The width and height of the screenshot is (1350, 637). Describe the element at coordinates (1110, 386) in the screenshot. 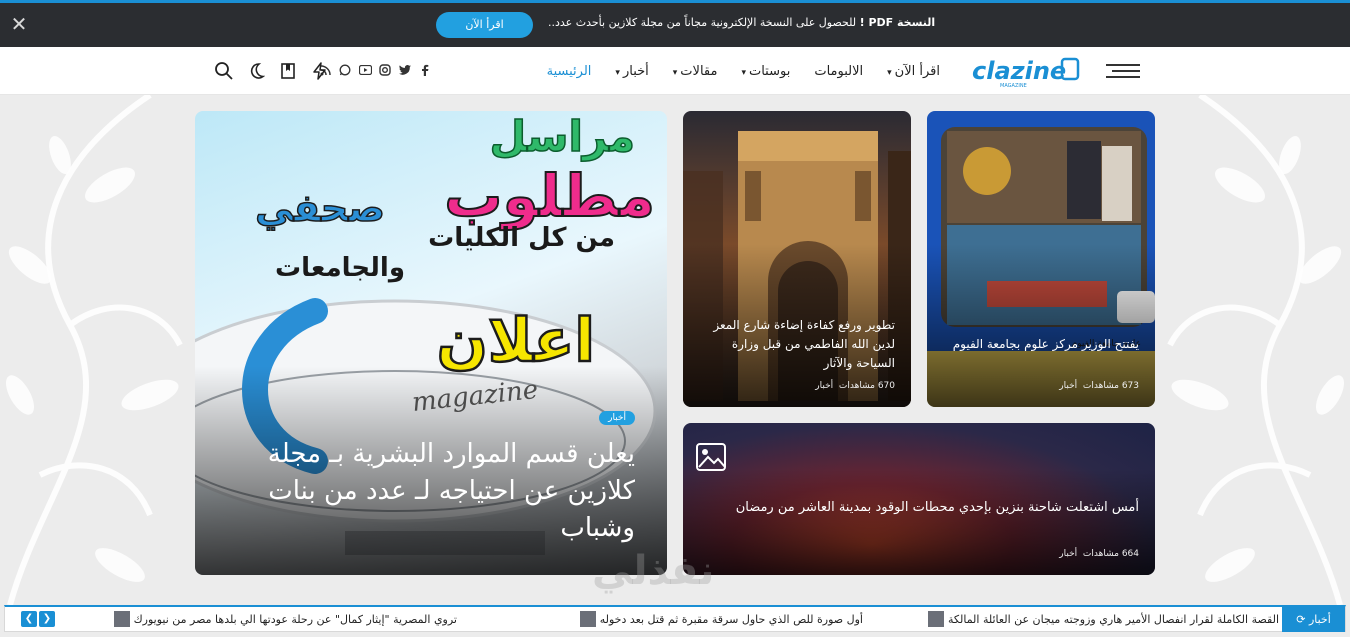

I see `minister-views: 673 مشاهدات` at that location.